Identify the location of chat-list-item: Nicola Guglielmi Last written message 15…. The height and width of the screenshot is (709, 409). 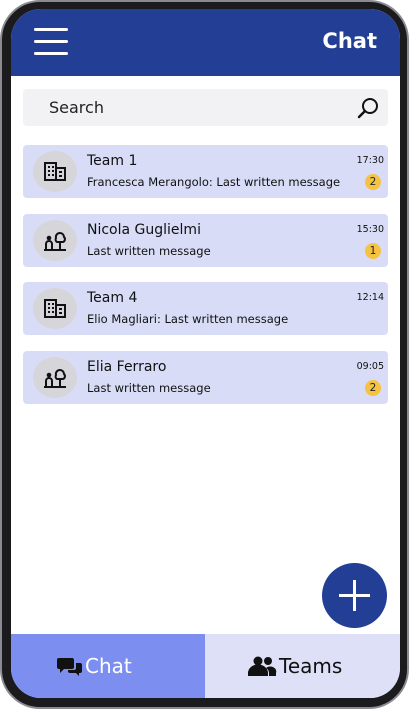
(205, 240).